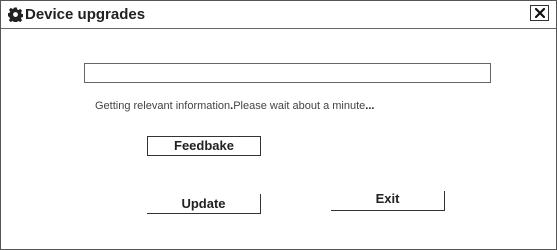  I want to click on window-title: Device upgrades, so click(85, 14).